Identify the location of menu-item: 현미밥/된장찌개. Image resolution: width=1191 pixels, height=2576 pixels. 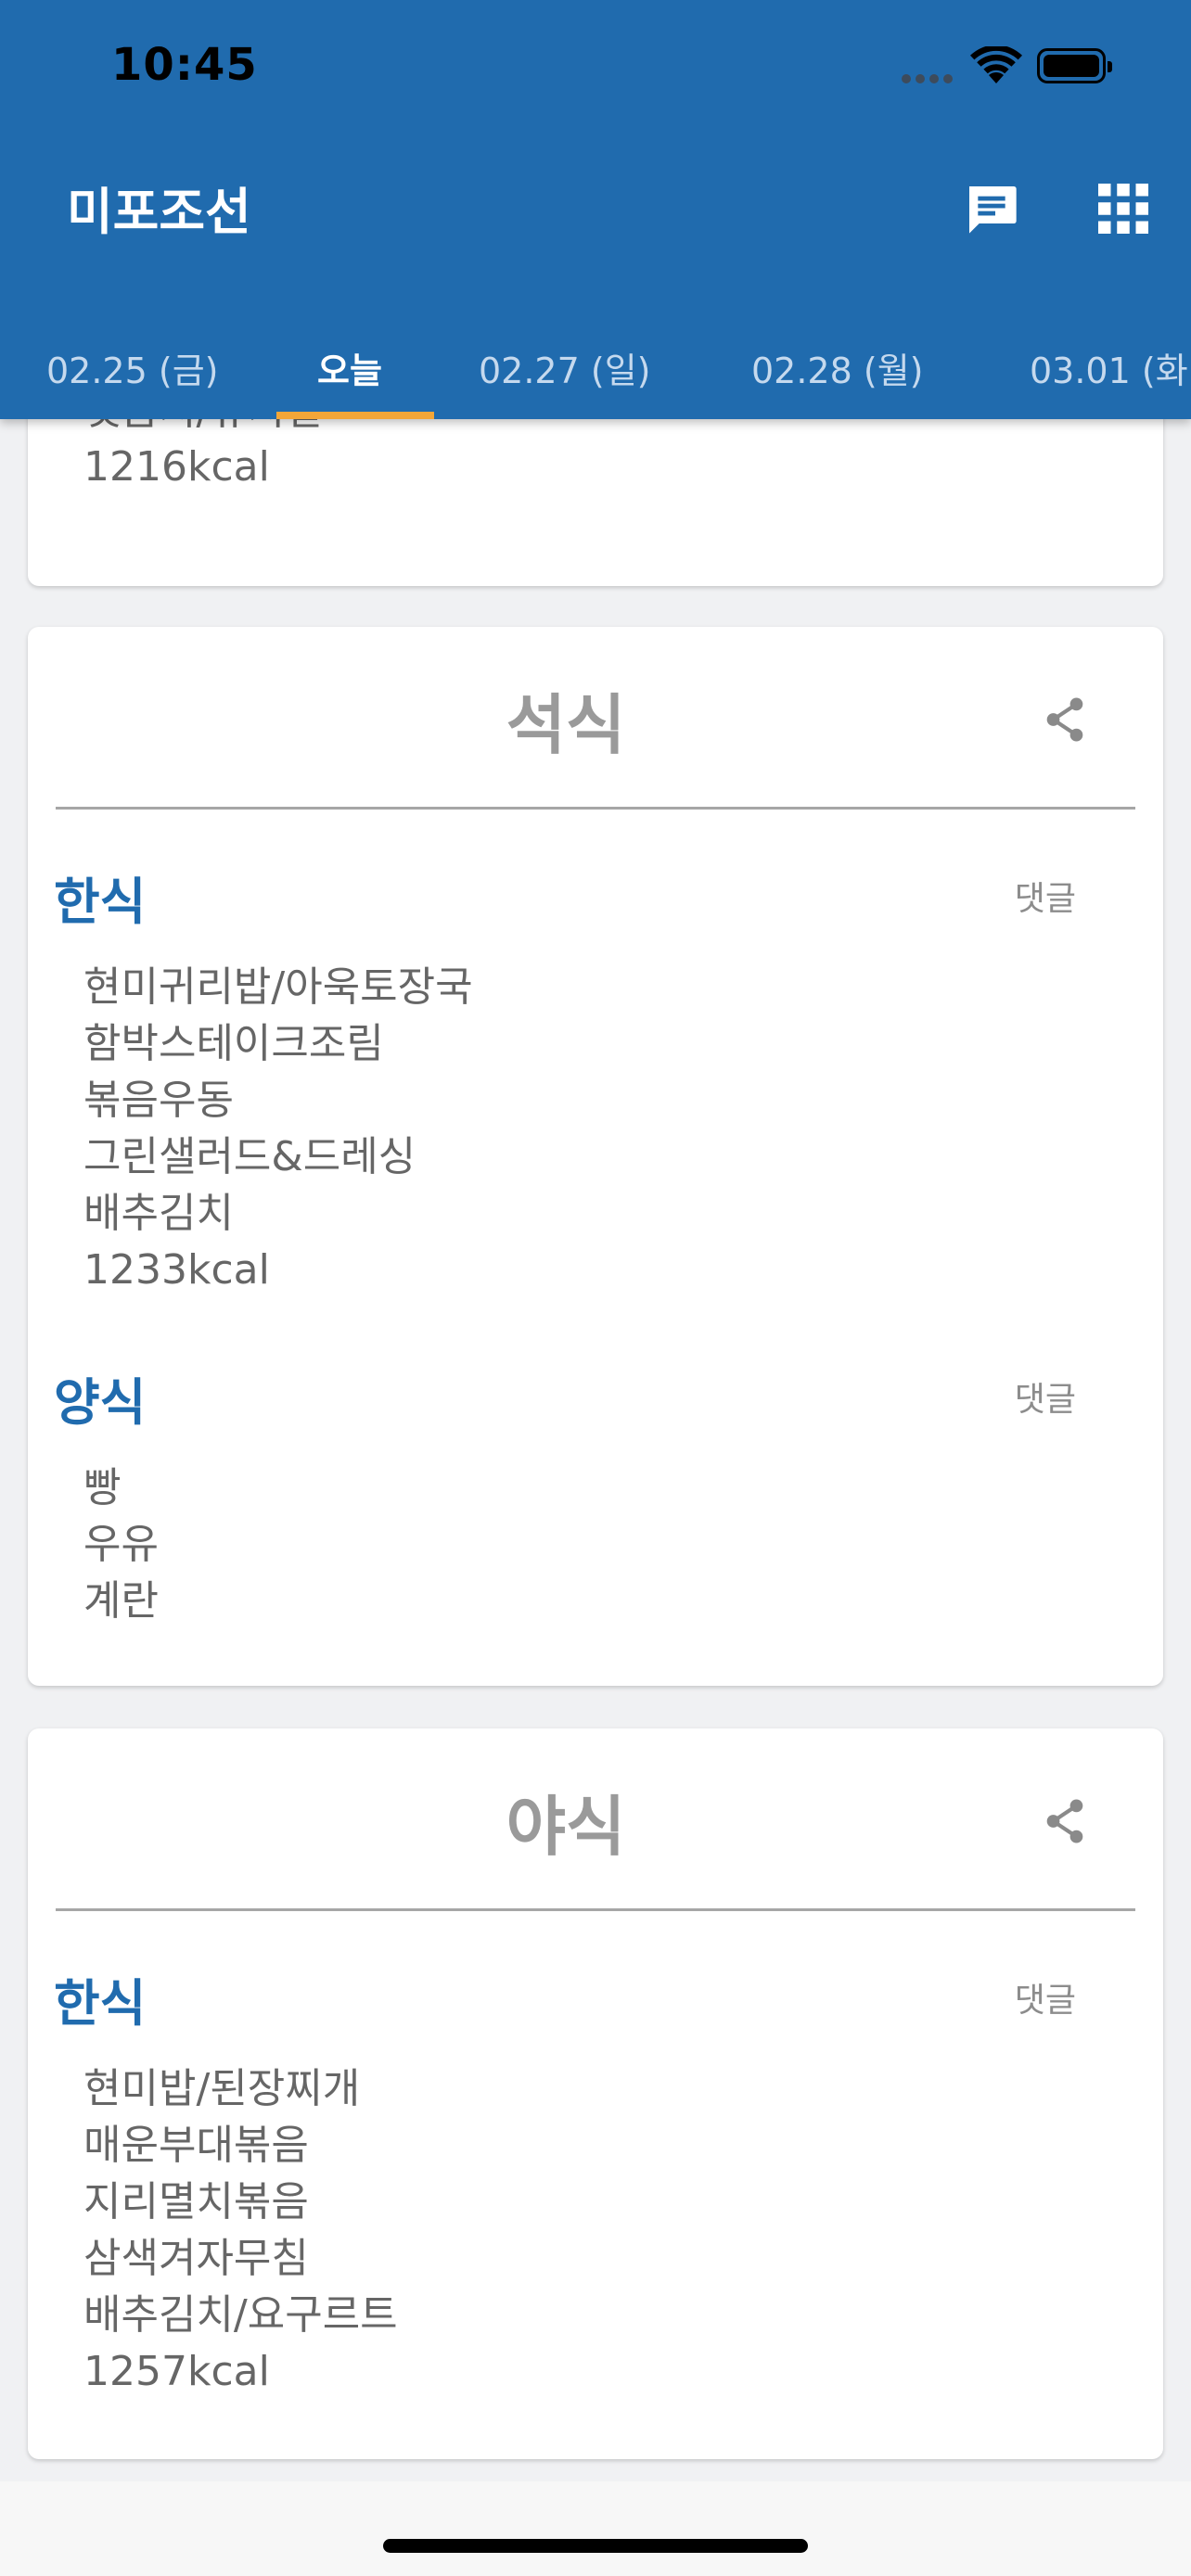
(222, 2088).